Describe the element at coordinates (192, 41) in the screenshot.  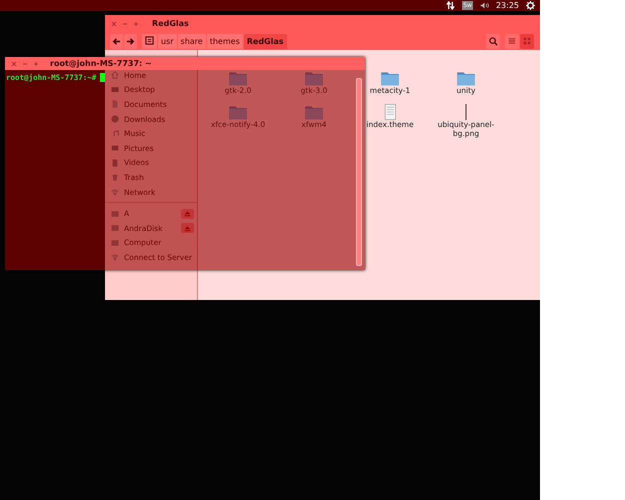
I see `path-segment: share` at that location.